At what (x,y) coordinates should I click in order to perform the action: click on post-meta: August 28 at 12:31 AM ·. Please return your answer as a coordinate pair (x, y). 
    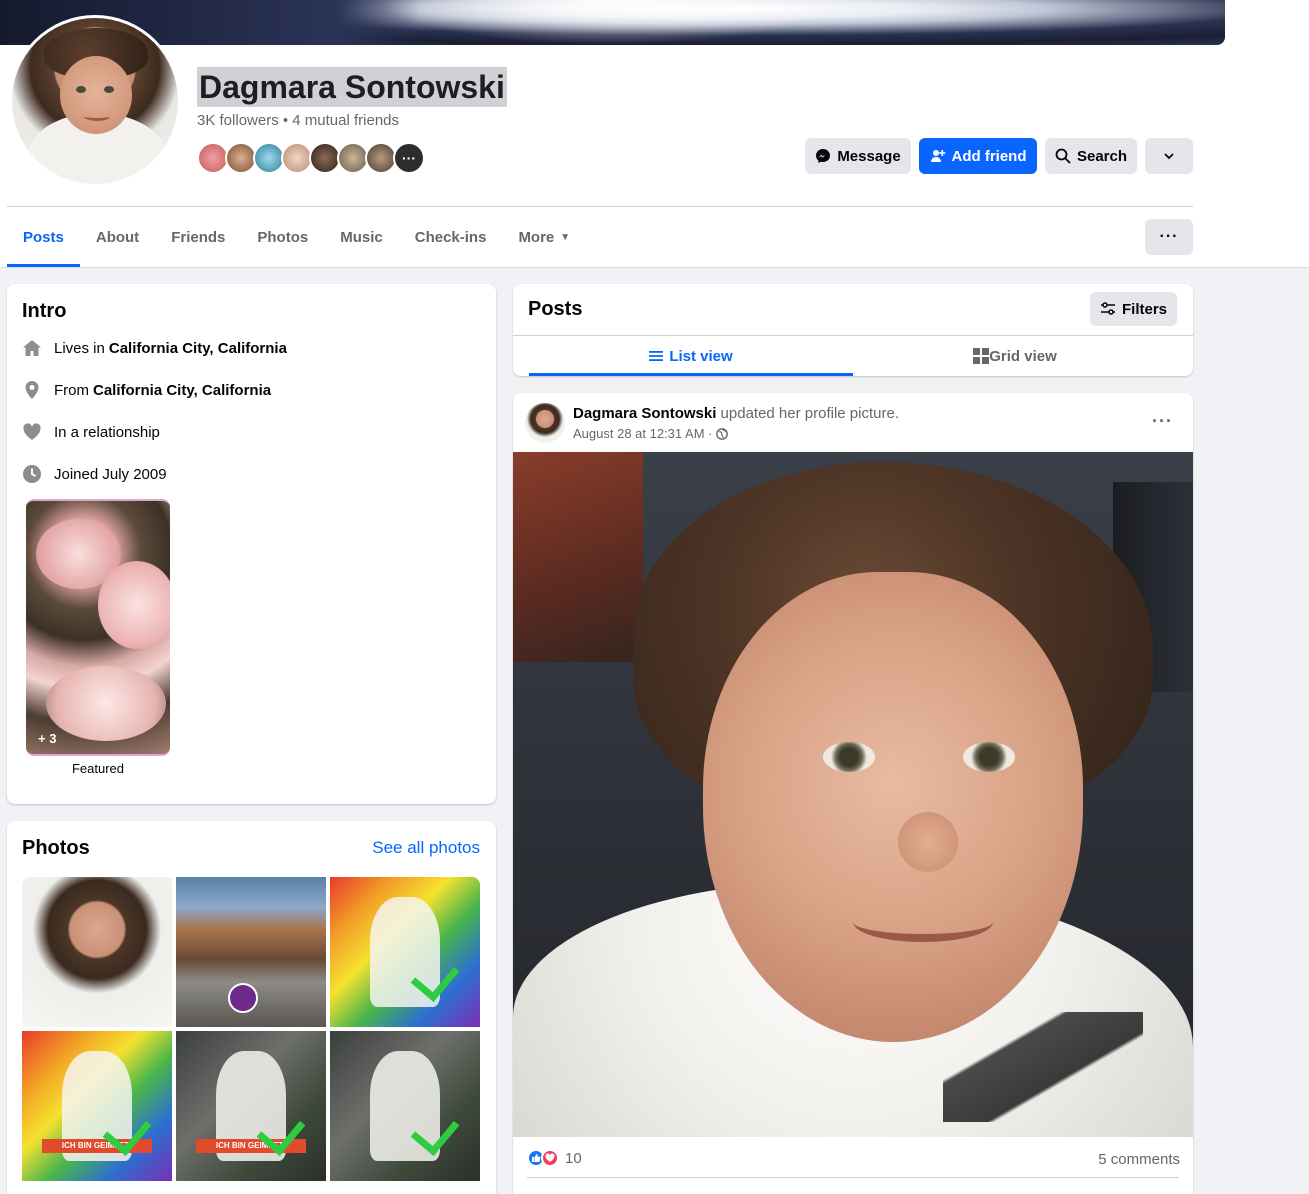
    Looking at the image, I should click on (651, 433).